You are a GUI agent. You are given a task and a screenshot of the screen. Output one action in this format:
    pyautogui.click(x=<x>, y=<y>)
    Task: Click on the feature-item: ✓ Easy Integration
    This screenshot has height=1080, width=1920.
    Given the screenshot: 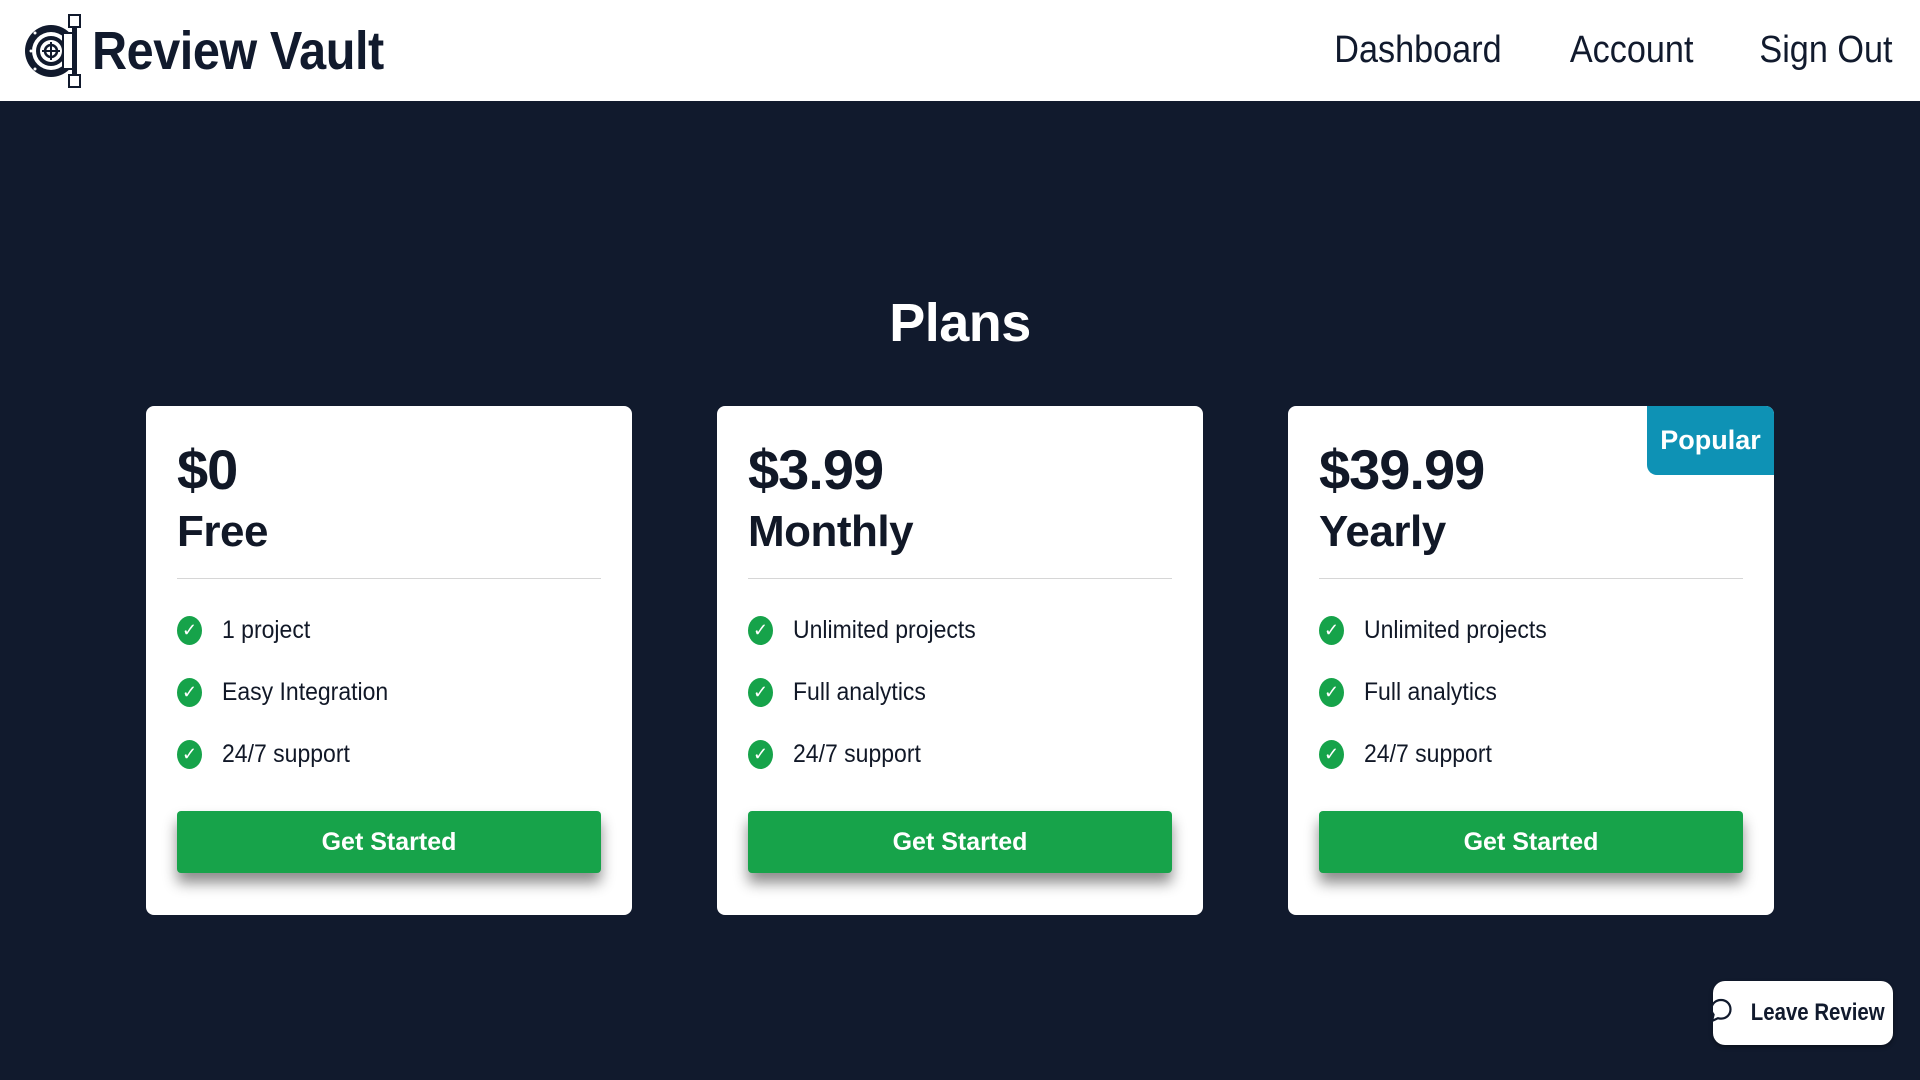 What is the action you would take?
    pyautogui.click(x=389, y=692)
    